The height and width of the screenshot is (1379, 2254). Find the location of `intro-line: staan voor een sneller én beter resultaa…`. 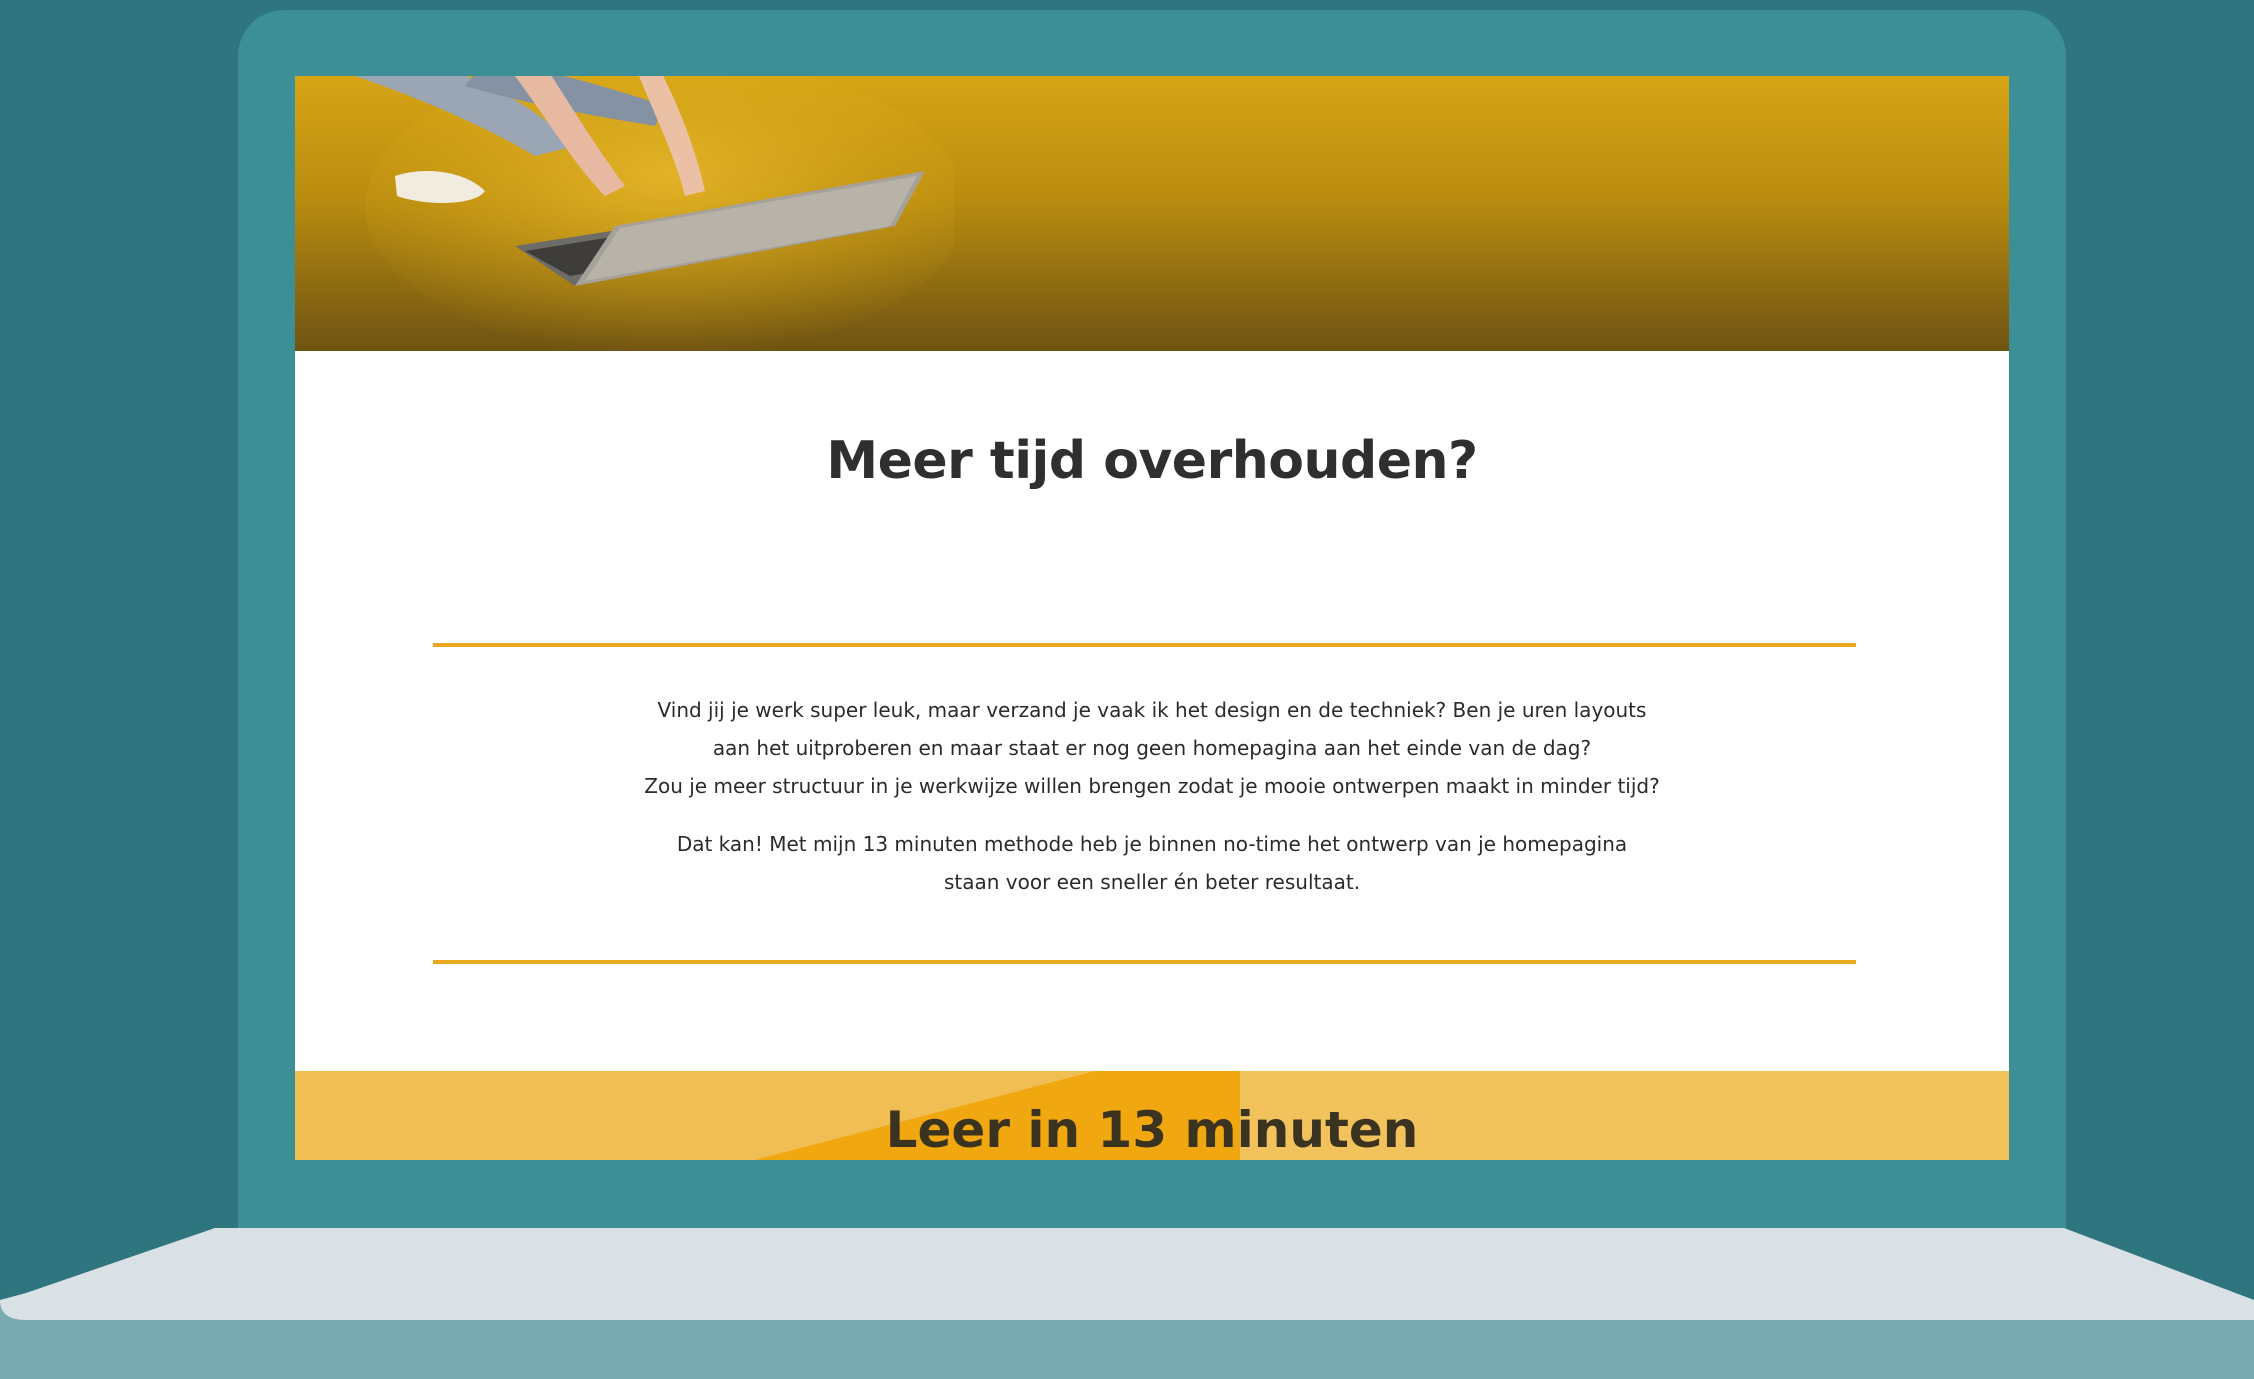

intro-line: staan voor een sneller én beter resultaa… is located at coordinates (1152, 882).